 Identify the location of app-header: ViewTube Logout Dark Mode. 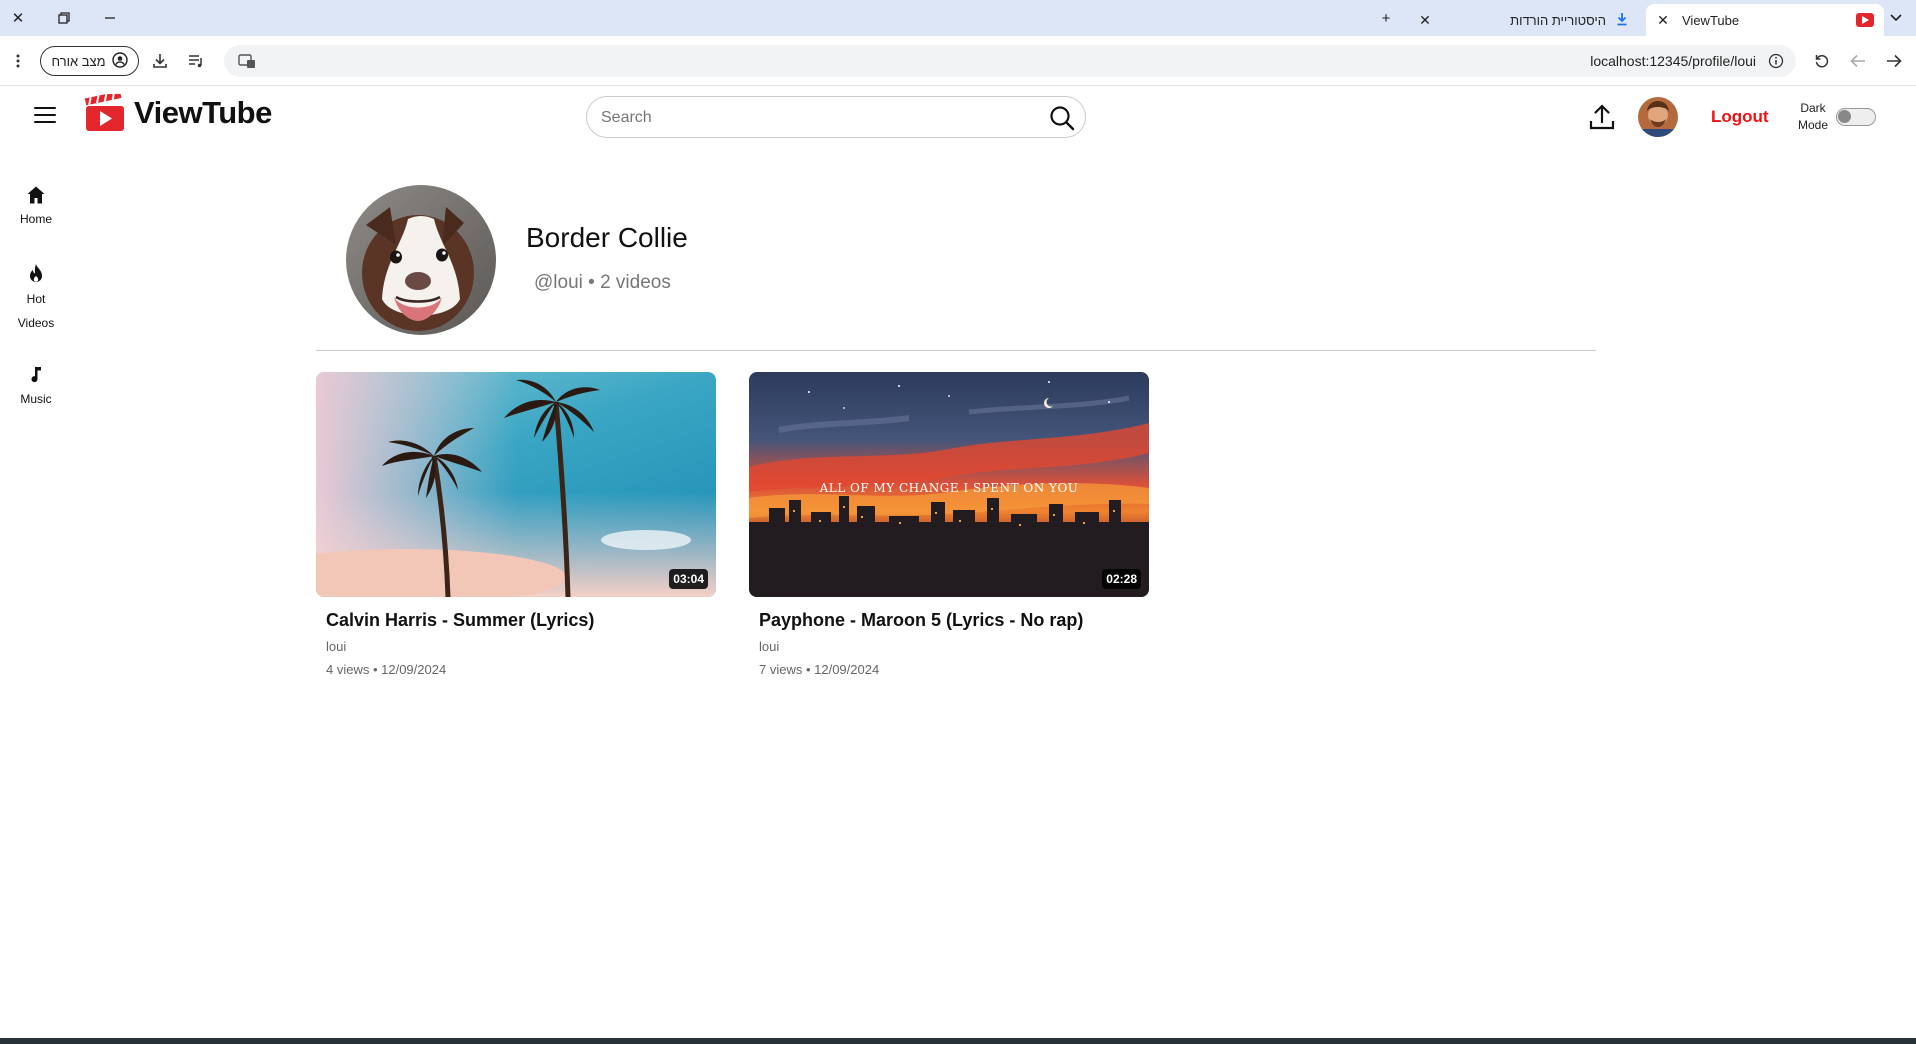
(958, 117).